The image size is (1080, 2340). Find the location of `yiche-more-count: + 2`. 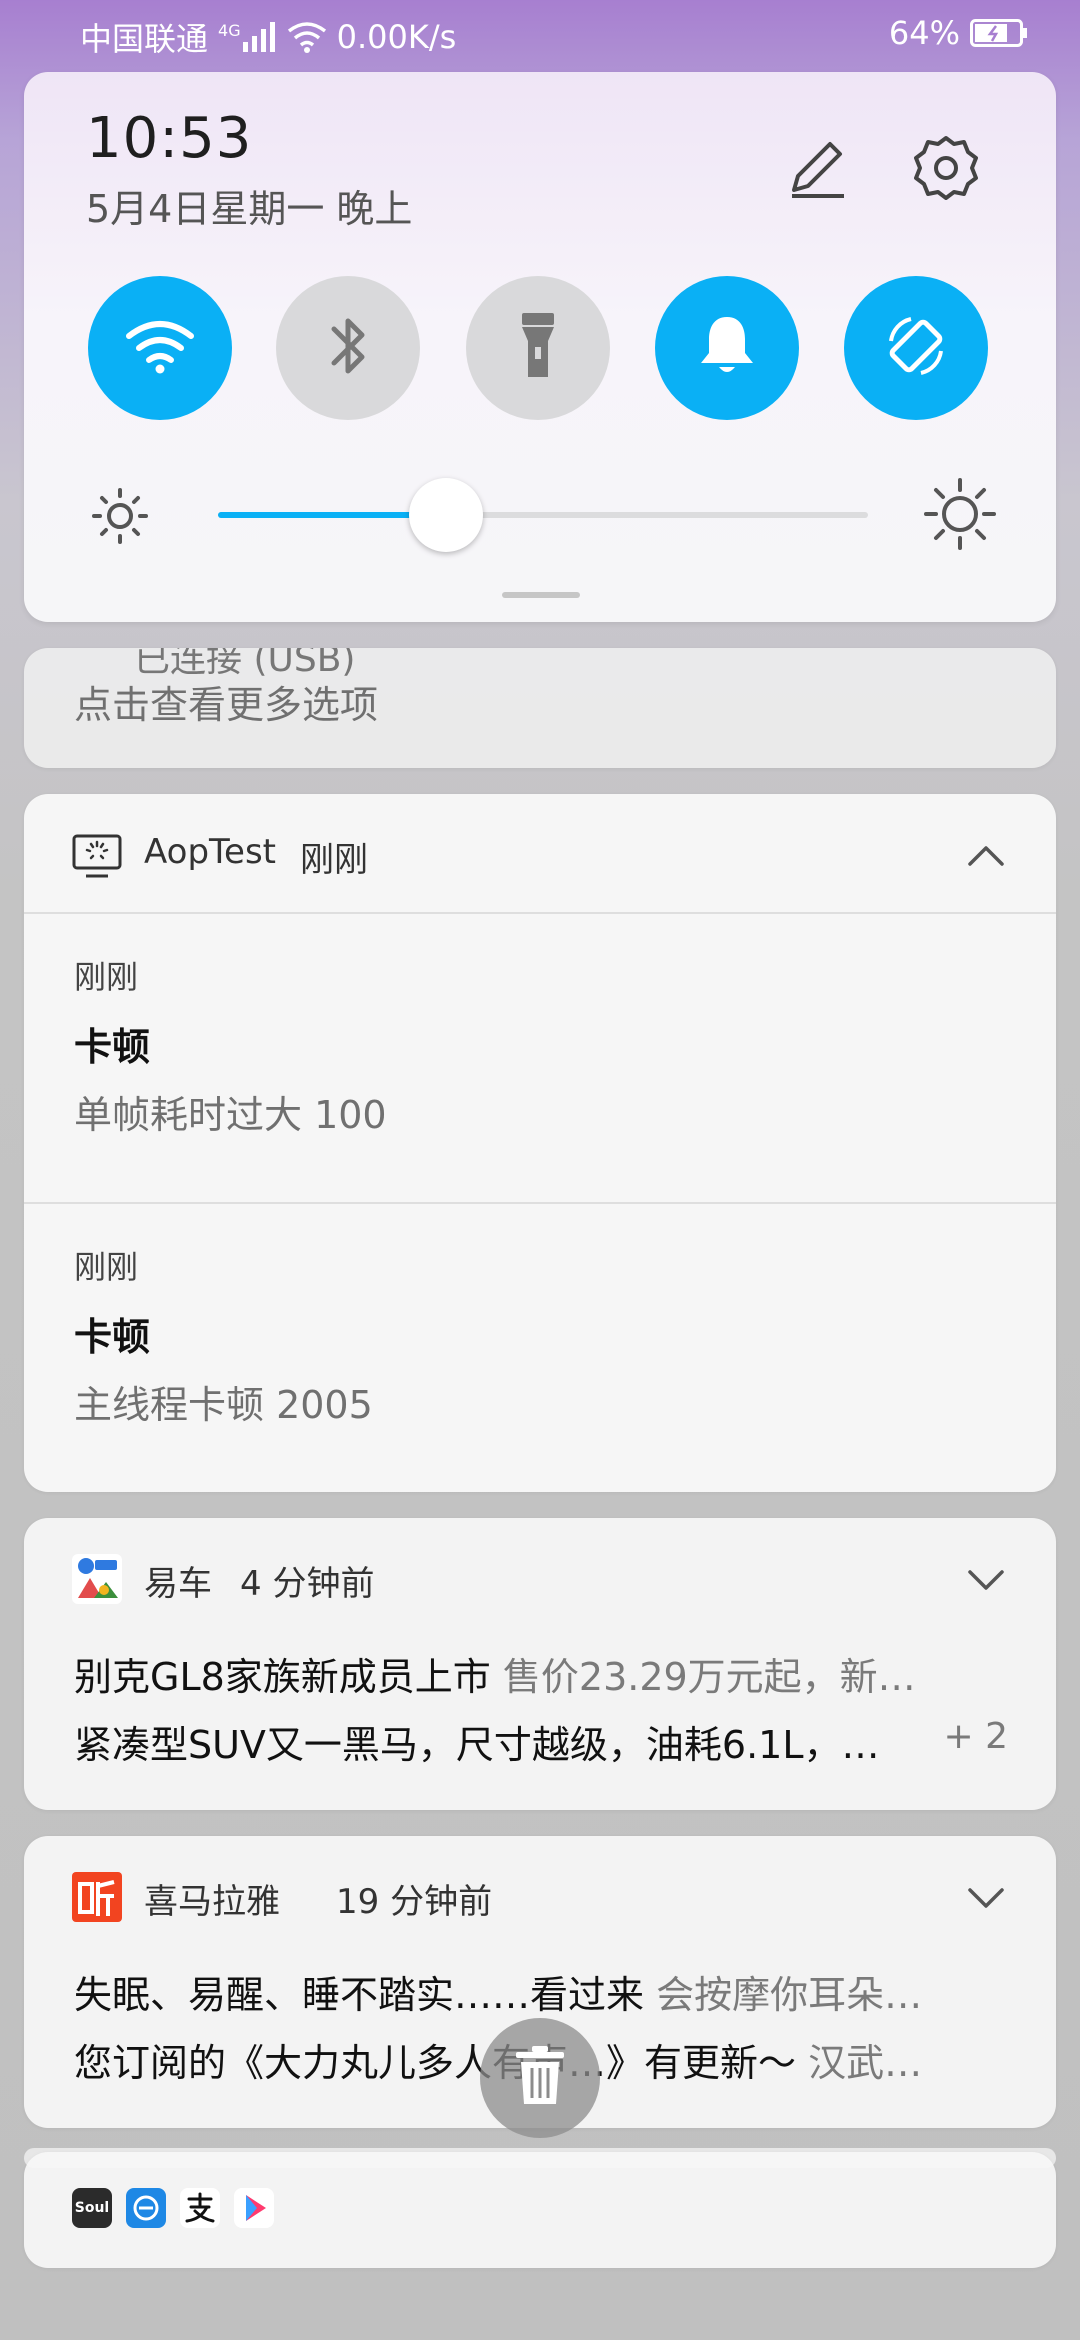

yiche-more-count: + 2 is located at coordinates (975, 1736).